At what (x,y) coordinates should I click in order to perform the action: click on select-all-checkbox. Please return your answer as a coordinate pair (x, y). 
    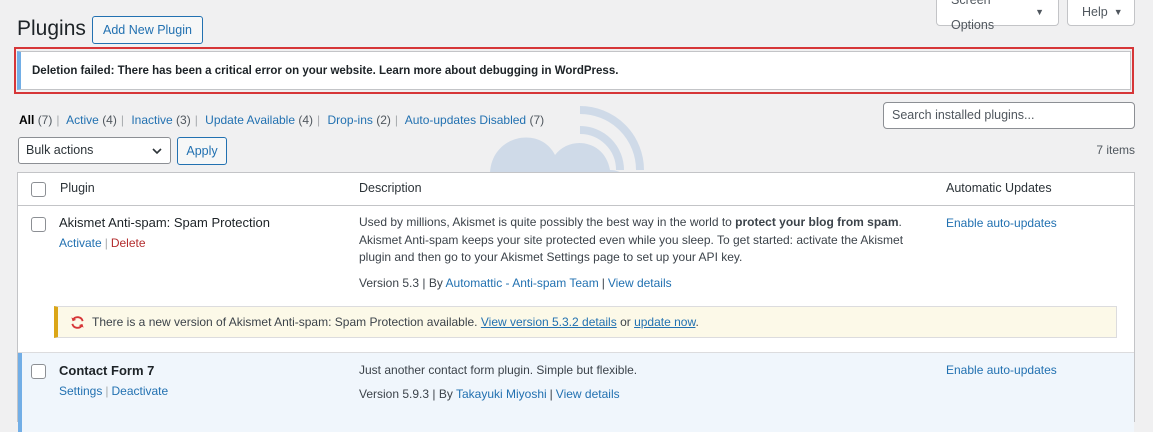
    Looking at the image, I should click on (38, 189).